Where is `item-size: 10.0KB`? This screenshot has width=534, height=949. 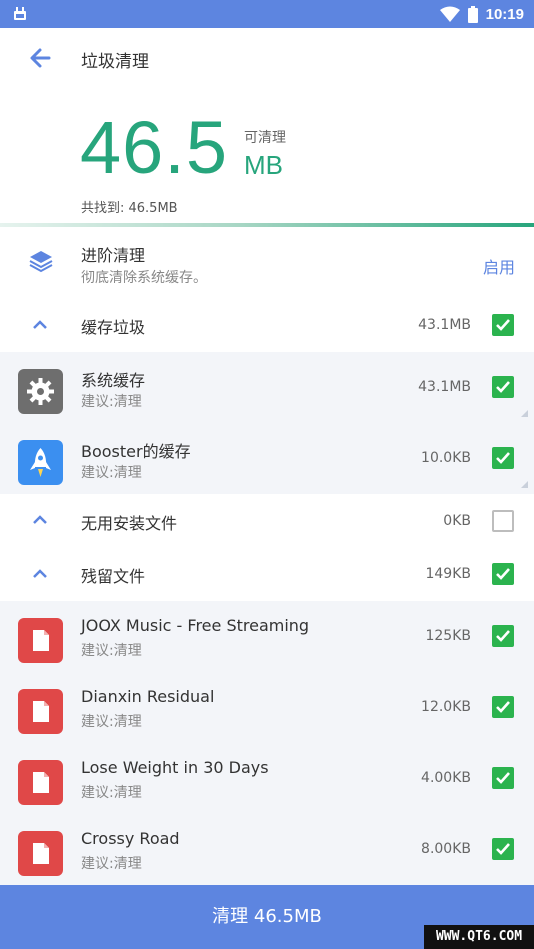
item-size: 10.0KB is located at coordinates (446, 458).